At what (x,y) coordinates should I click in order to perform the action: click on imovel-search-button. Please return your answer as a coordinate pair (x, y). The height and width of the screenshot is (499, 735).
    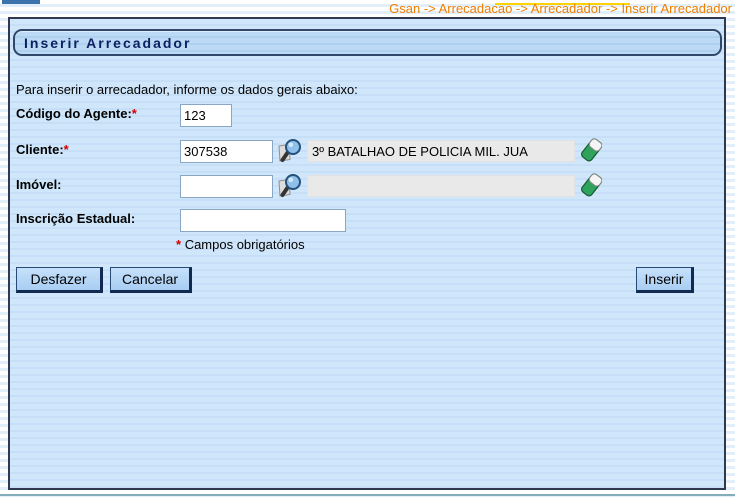
    Looking at the image, I should click on (289, 186).